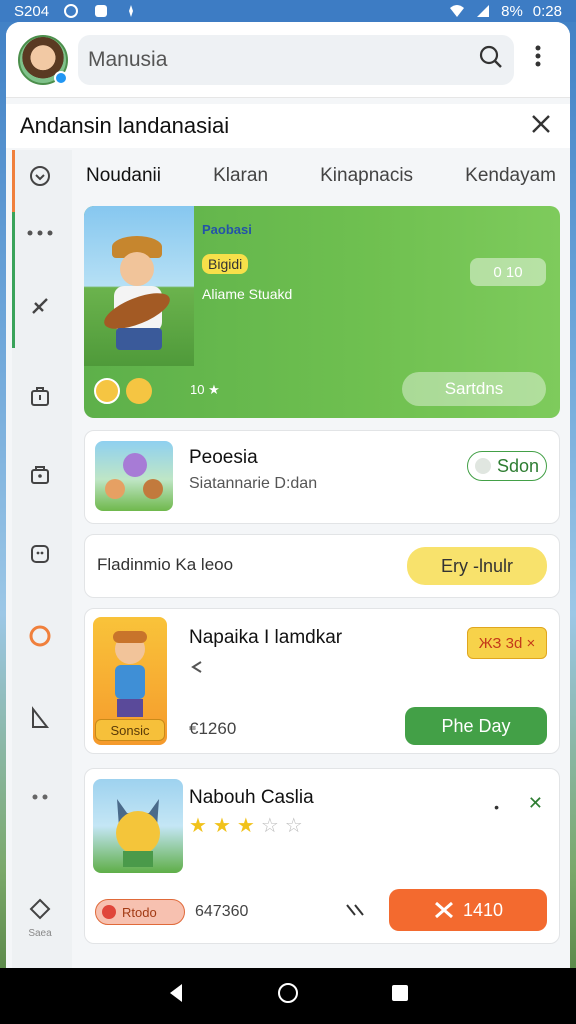  Describe the element at coordinates (476, 726) in the screenshot. I see `play-button: Phe Day` at that location.